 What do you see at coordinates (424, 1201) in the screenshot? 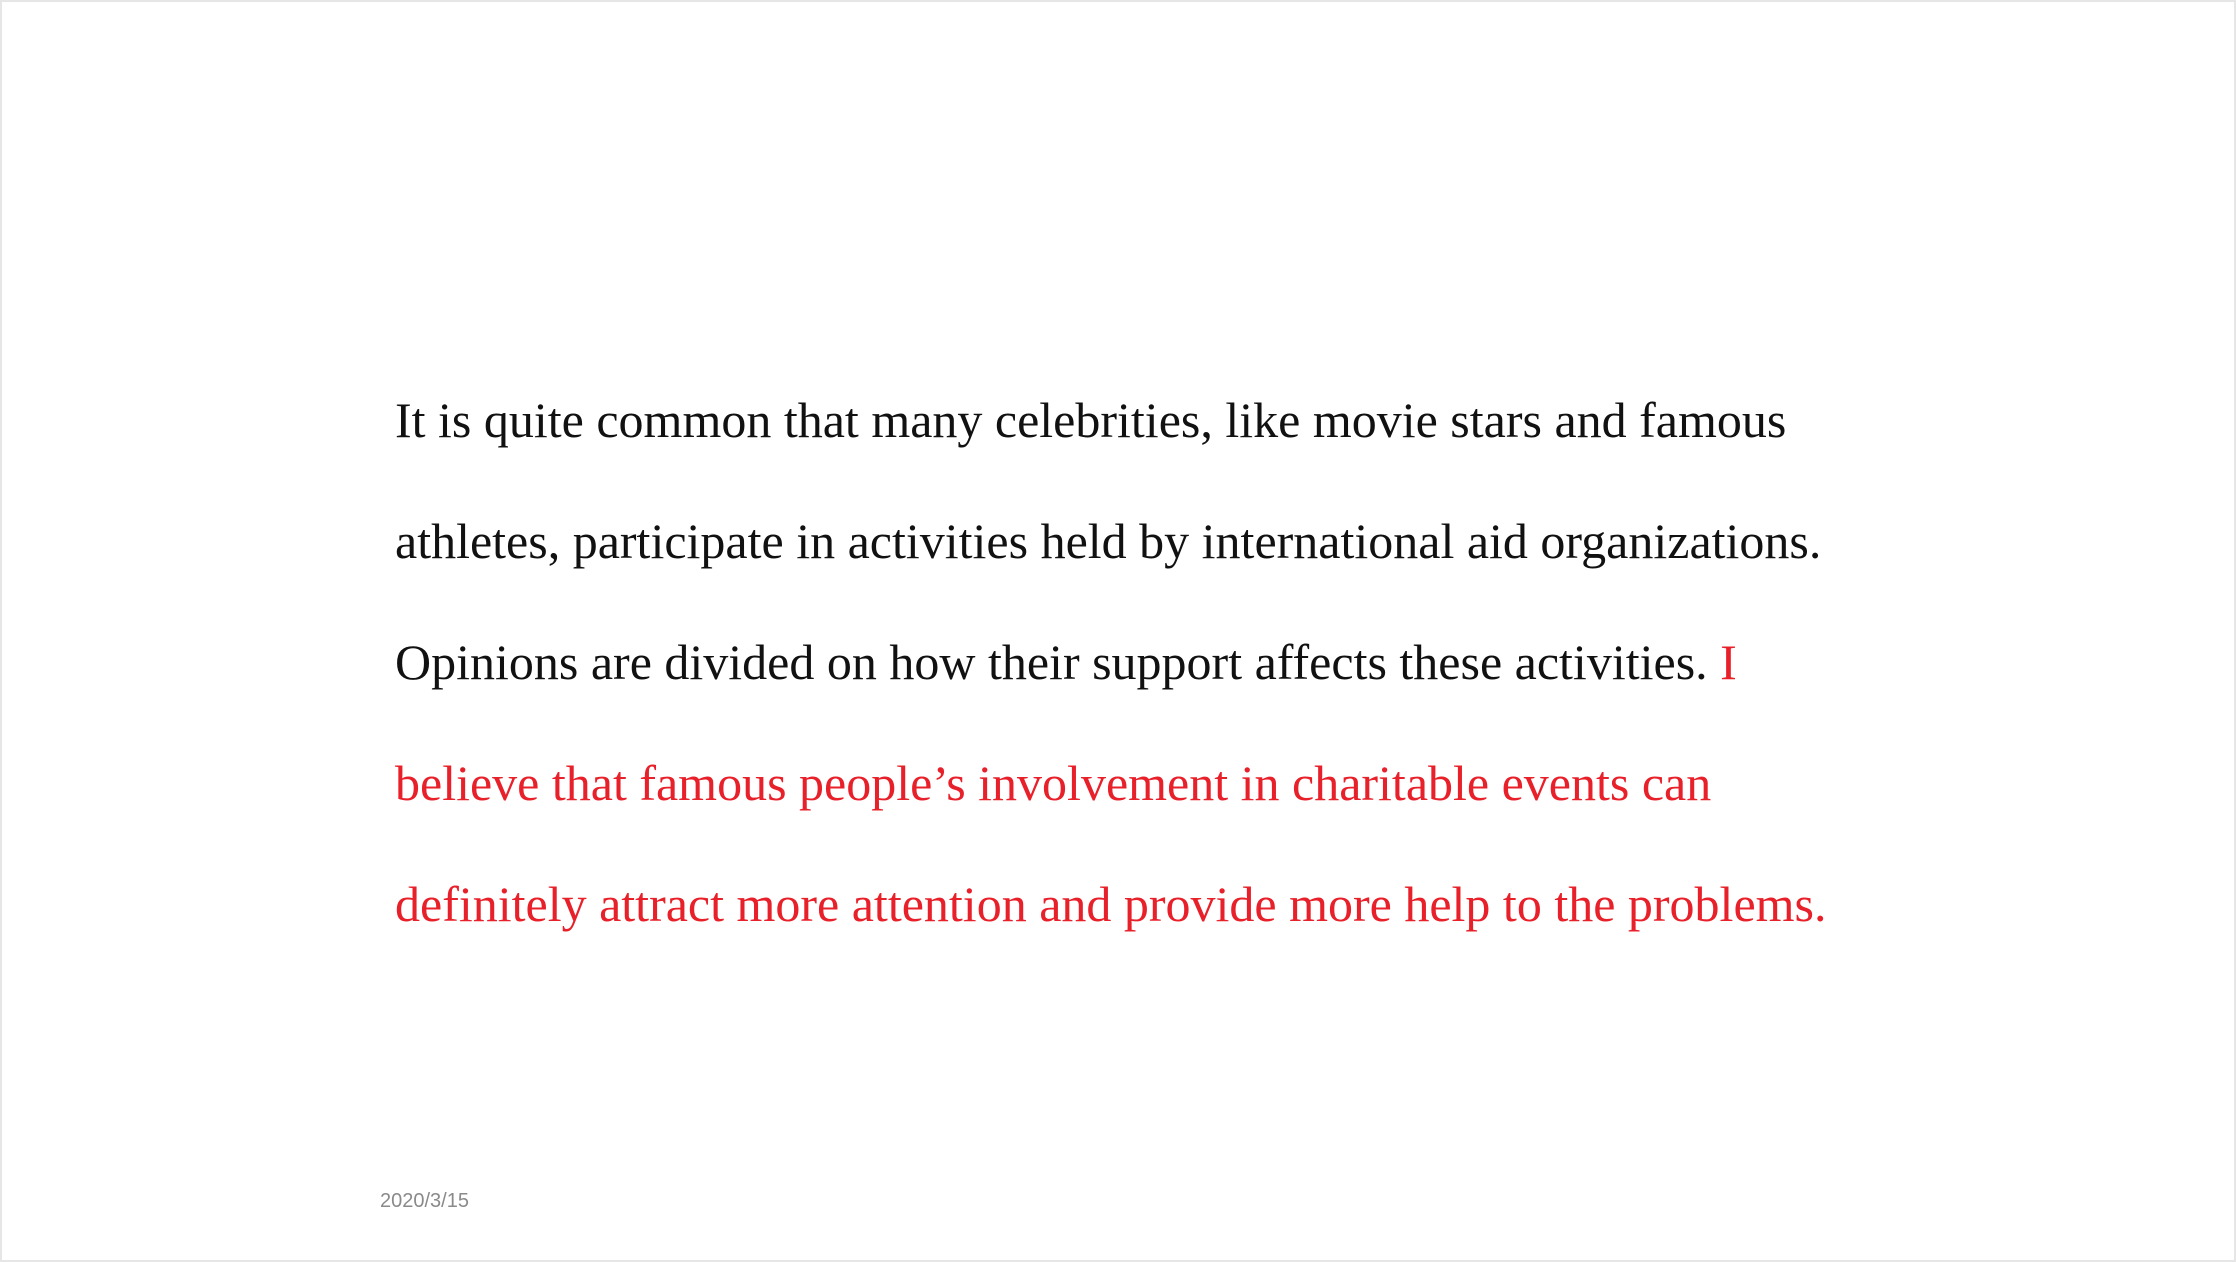
I see `slide-date: 2020/3/15` at bounding box center [424, 1201].